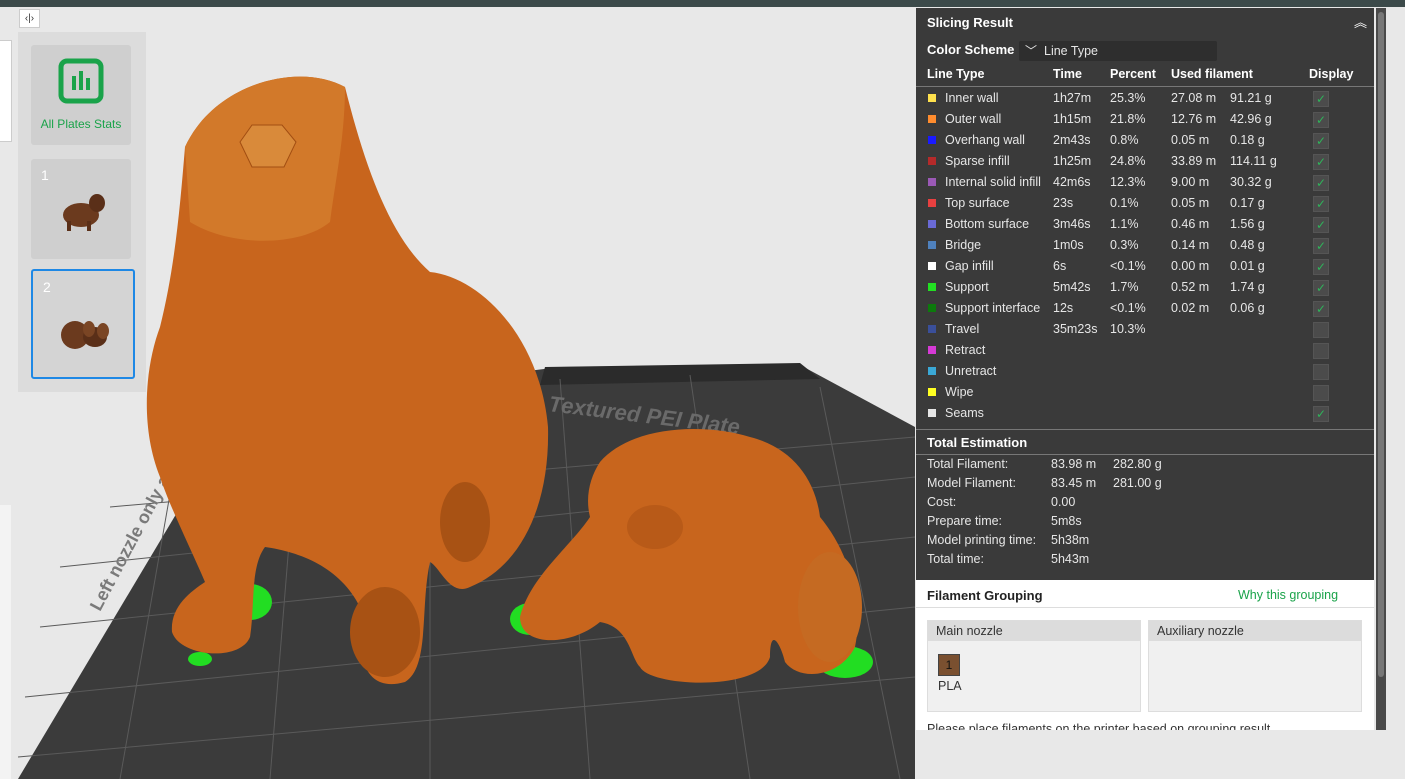 The image size is (1405, 779). Describe the element at coordinates (1072, 287) in the screenshot. I see `line-time: 5m42s` at that location.